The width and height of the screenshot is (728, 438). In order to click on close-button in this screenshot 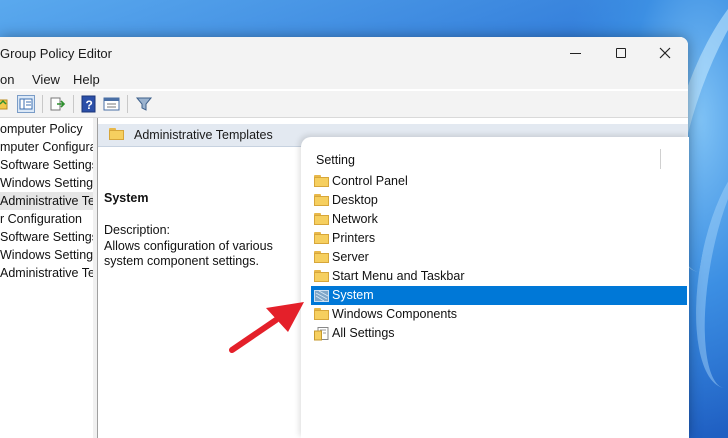, I will do `click(665, 53)`.